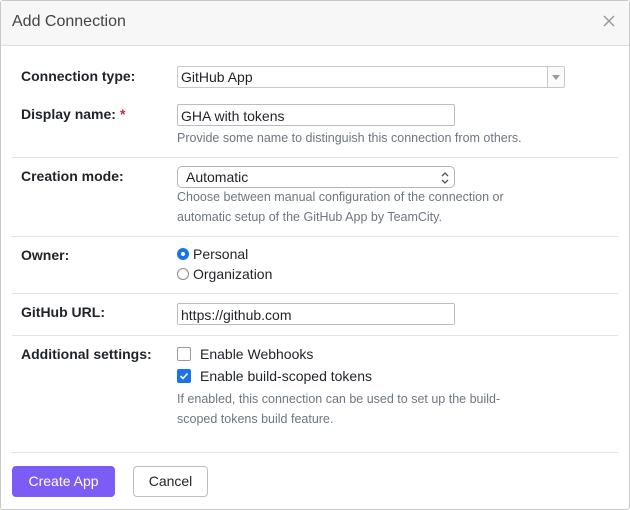  I want to click on display-name-label: Display name: *, so click(73, 114).